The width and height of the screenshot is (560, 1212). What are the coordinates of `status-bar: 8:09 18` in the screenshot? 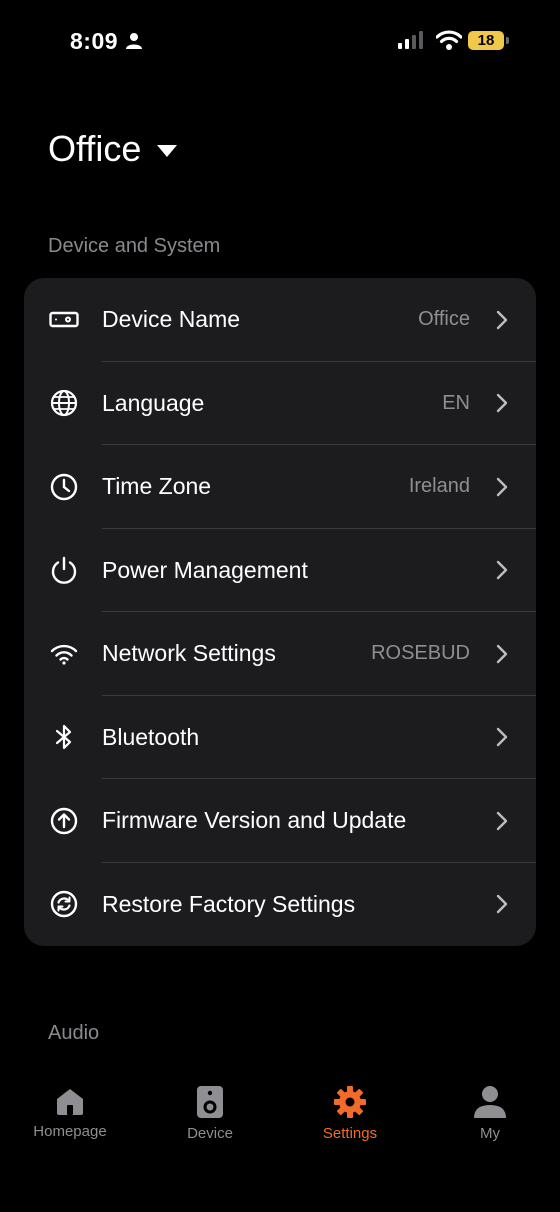 It's located at (280, 42).